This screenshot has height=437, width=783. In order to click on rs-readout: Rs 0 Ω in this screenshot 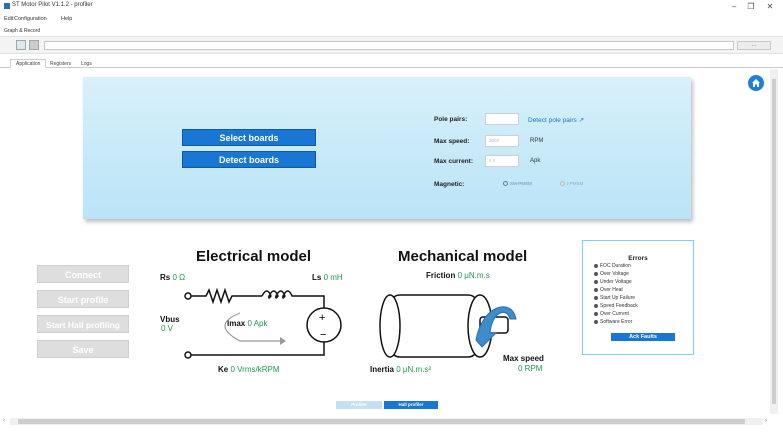, I will do `click(172, 277)`.